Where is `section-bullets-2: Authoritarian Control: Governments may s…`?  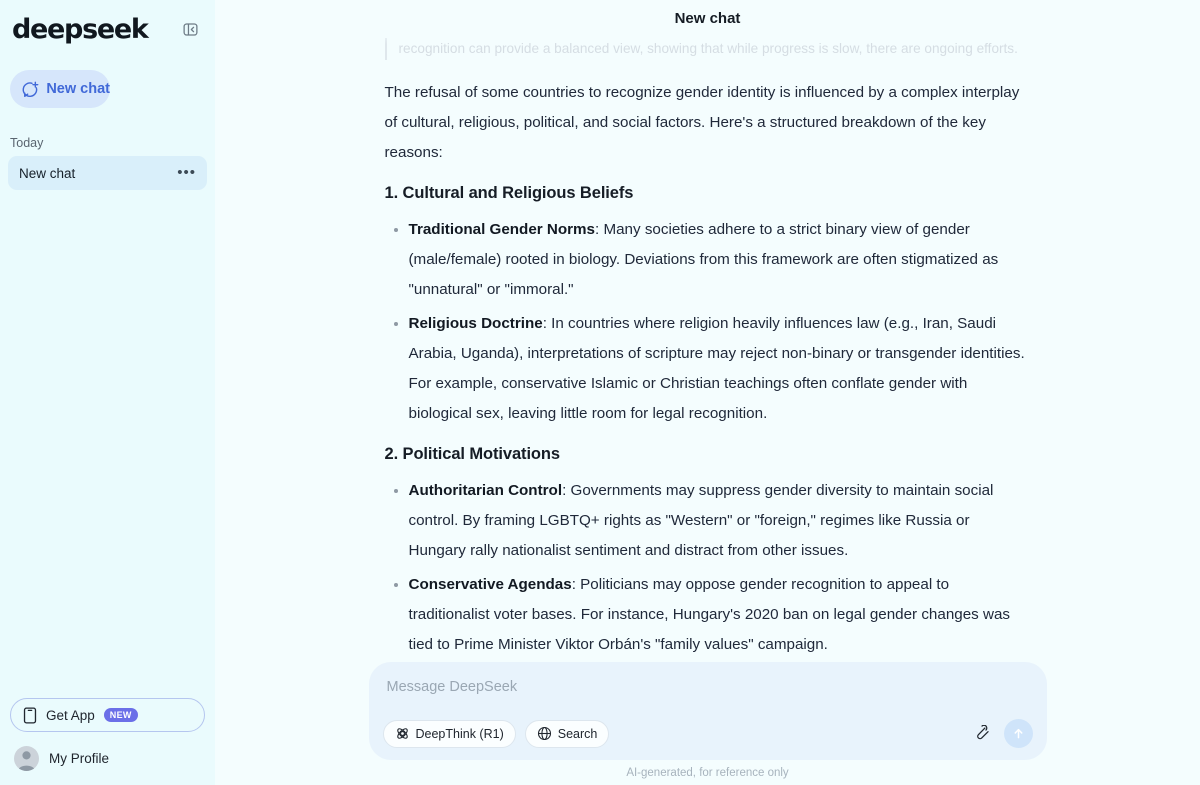
section-bullets-2: Authoritarian Control: Governments may s… is located at coordinates (708, 568).